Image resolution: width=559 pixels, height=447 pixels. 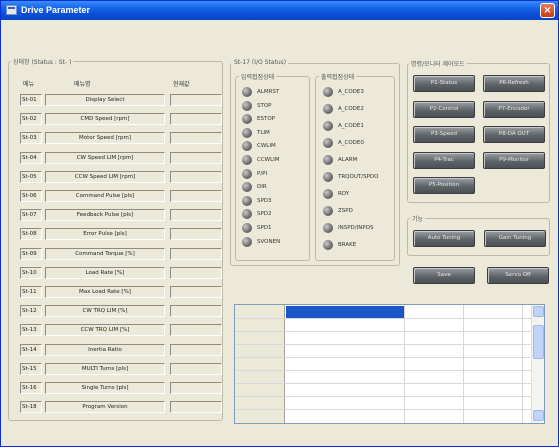 What do you see at coordinates (351, 109) in the screenshot?
I see `output-label: A_CODE2` at bounding box center [351, 109].